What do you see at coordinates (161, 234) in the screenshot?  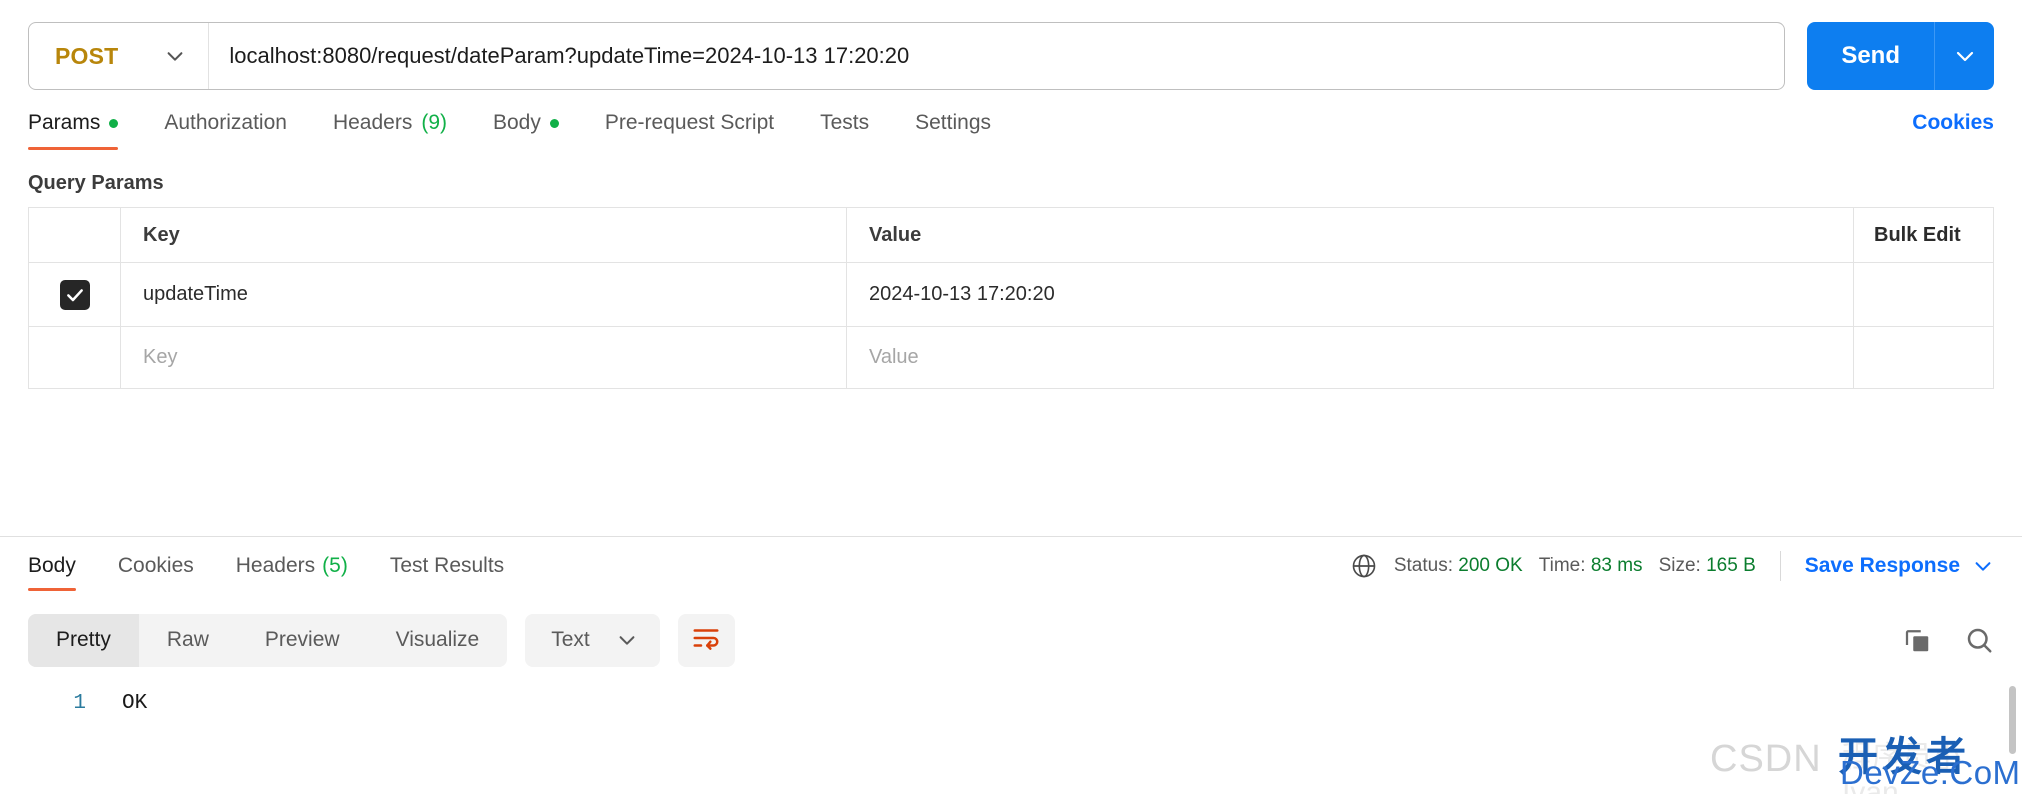 I see `header-key-label: Key` at bounding box center [161, 234].